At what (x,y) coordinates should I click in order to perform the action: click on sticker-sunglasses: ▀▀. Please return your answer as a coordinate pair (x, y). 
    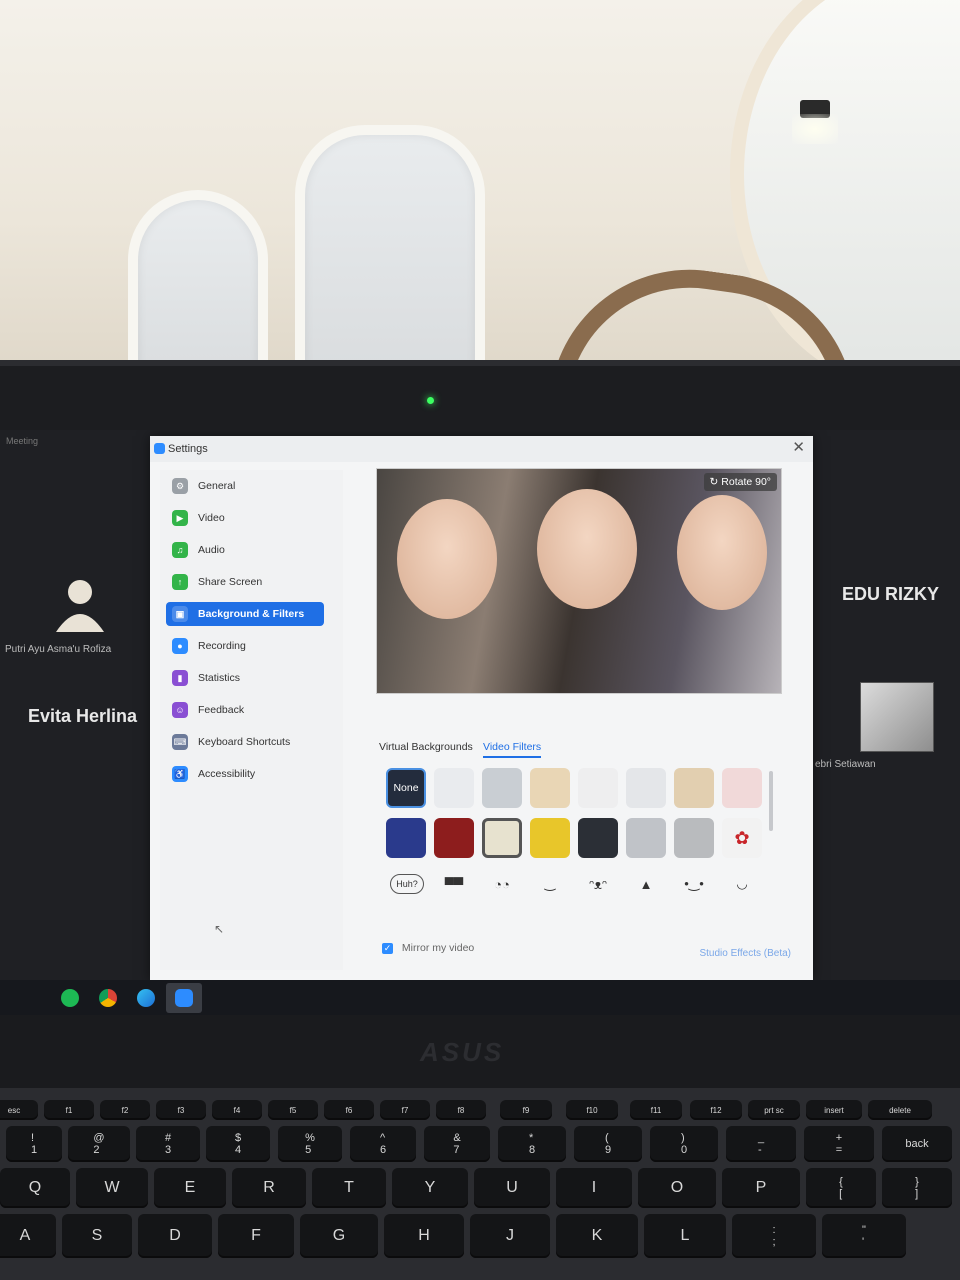
    Looking at the image, I should click on (454, 884).